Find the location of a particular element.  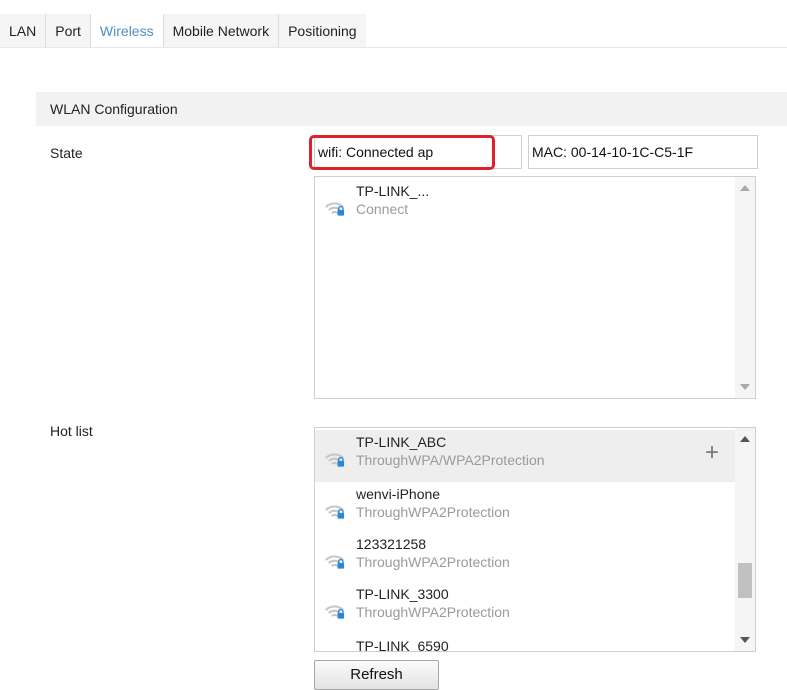

tab-port: Port is located at coordinates (68, 31).